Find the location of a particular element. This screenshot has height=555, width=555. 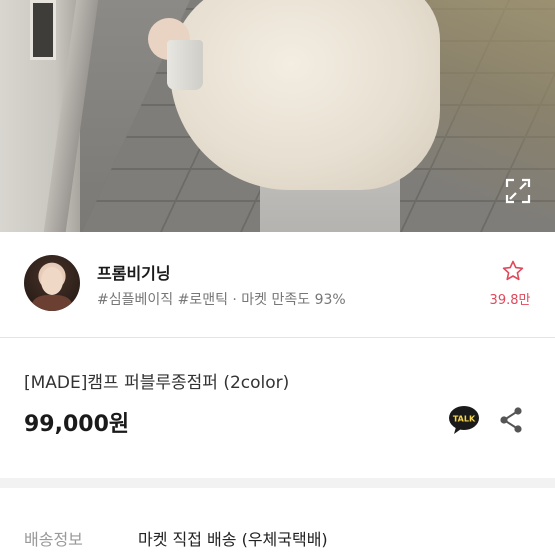

avatar-face is located at coordinates (52, 281).